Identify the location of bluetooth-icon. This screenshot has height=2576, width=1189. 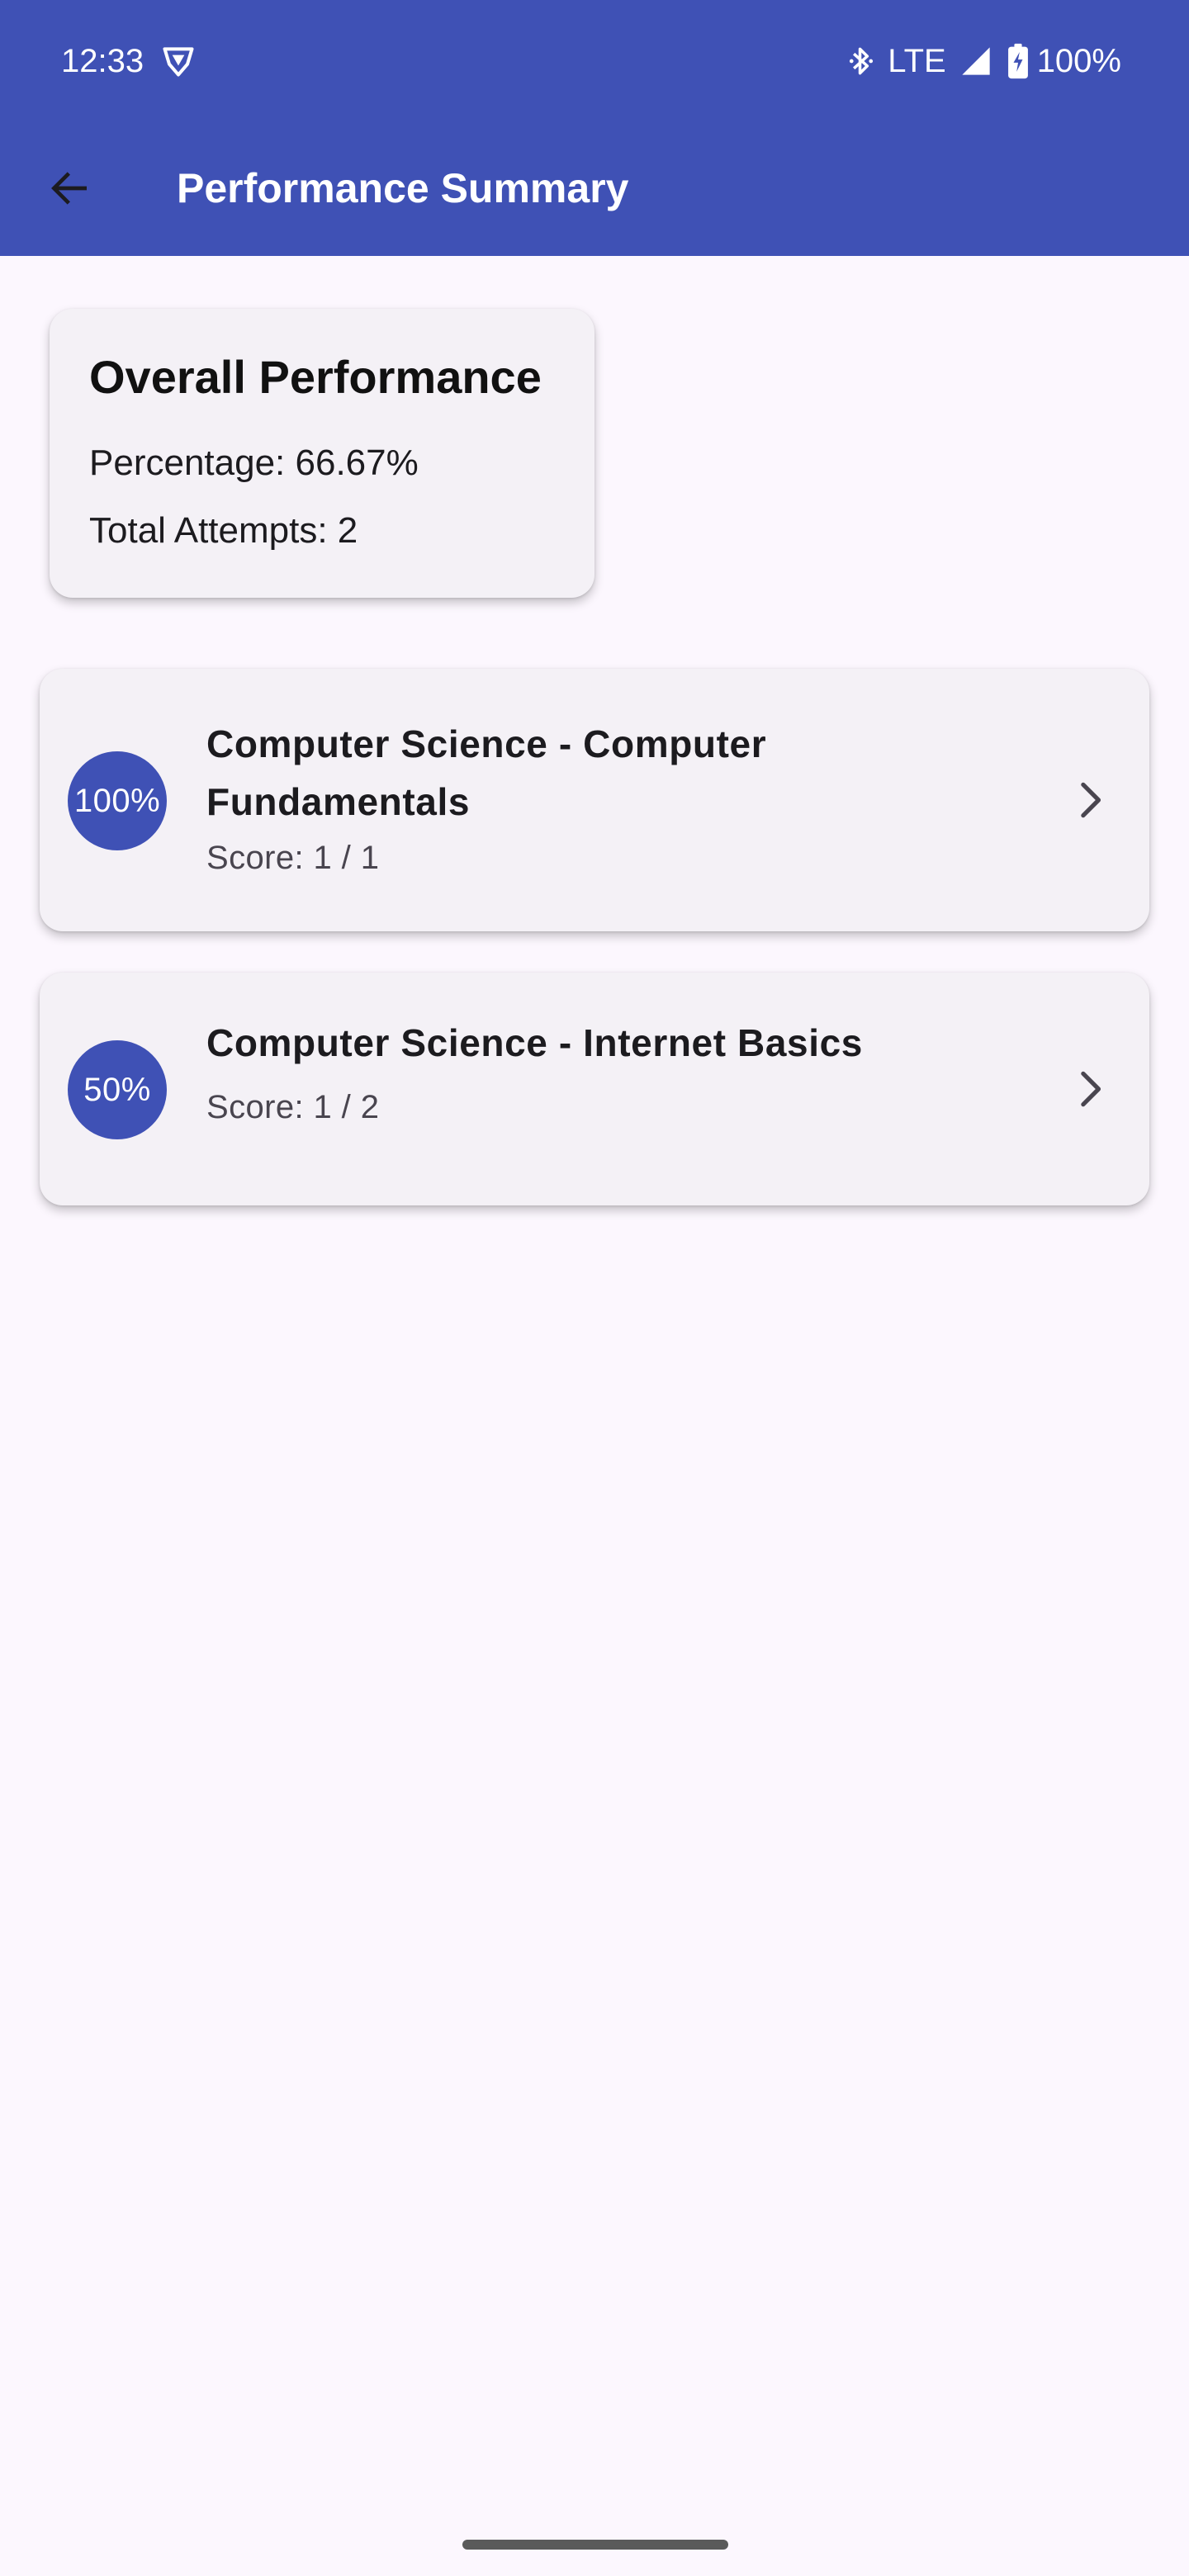
(862, 61).